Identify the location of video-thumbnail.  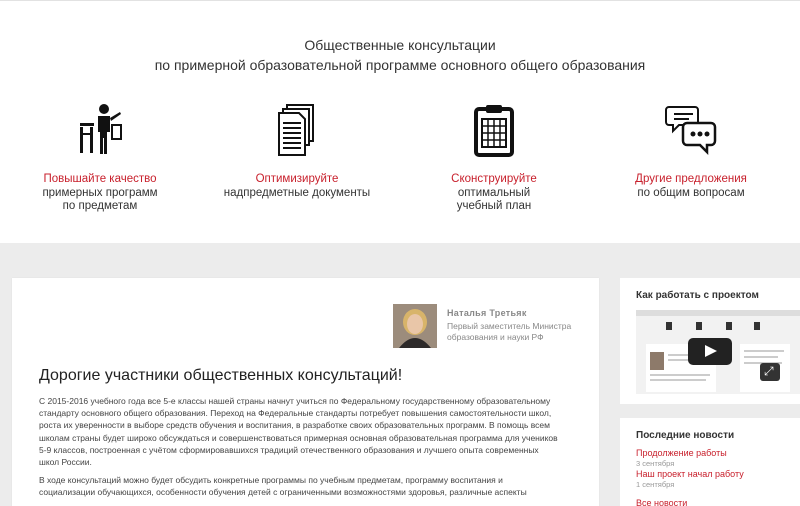
(718, 352).